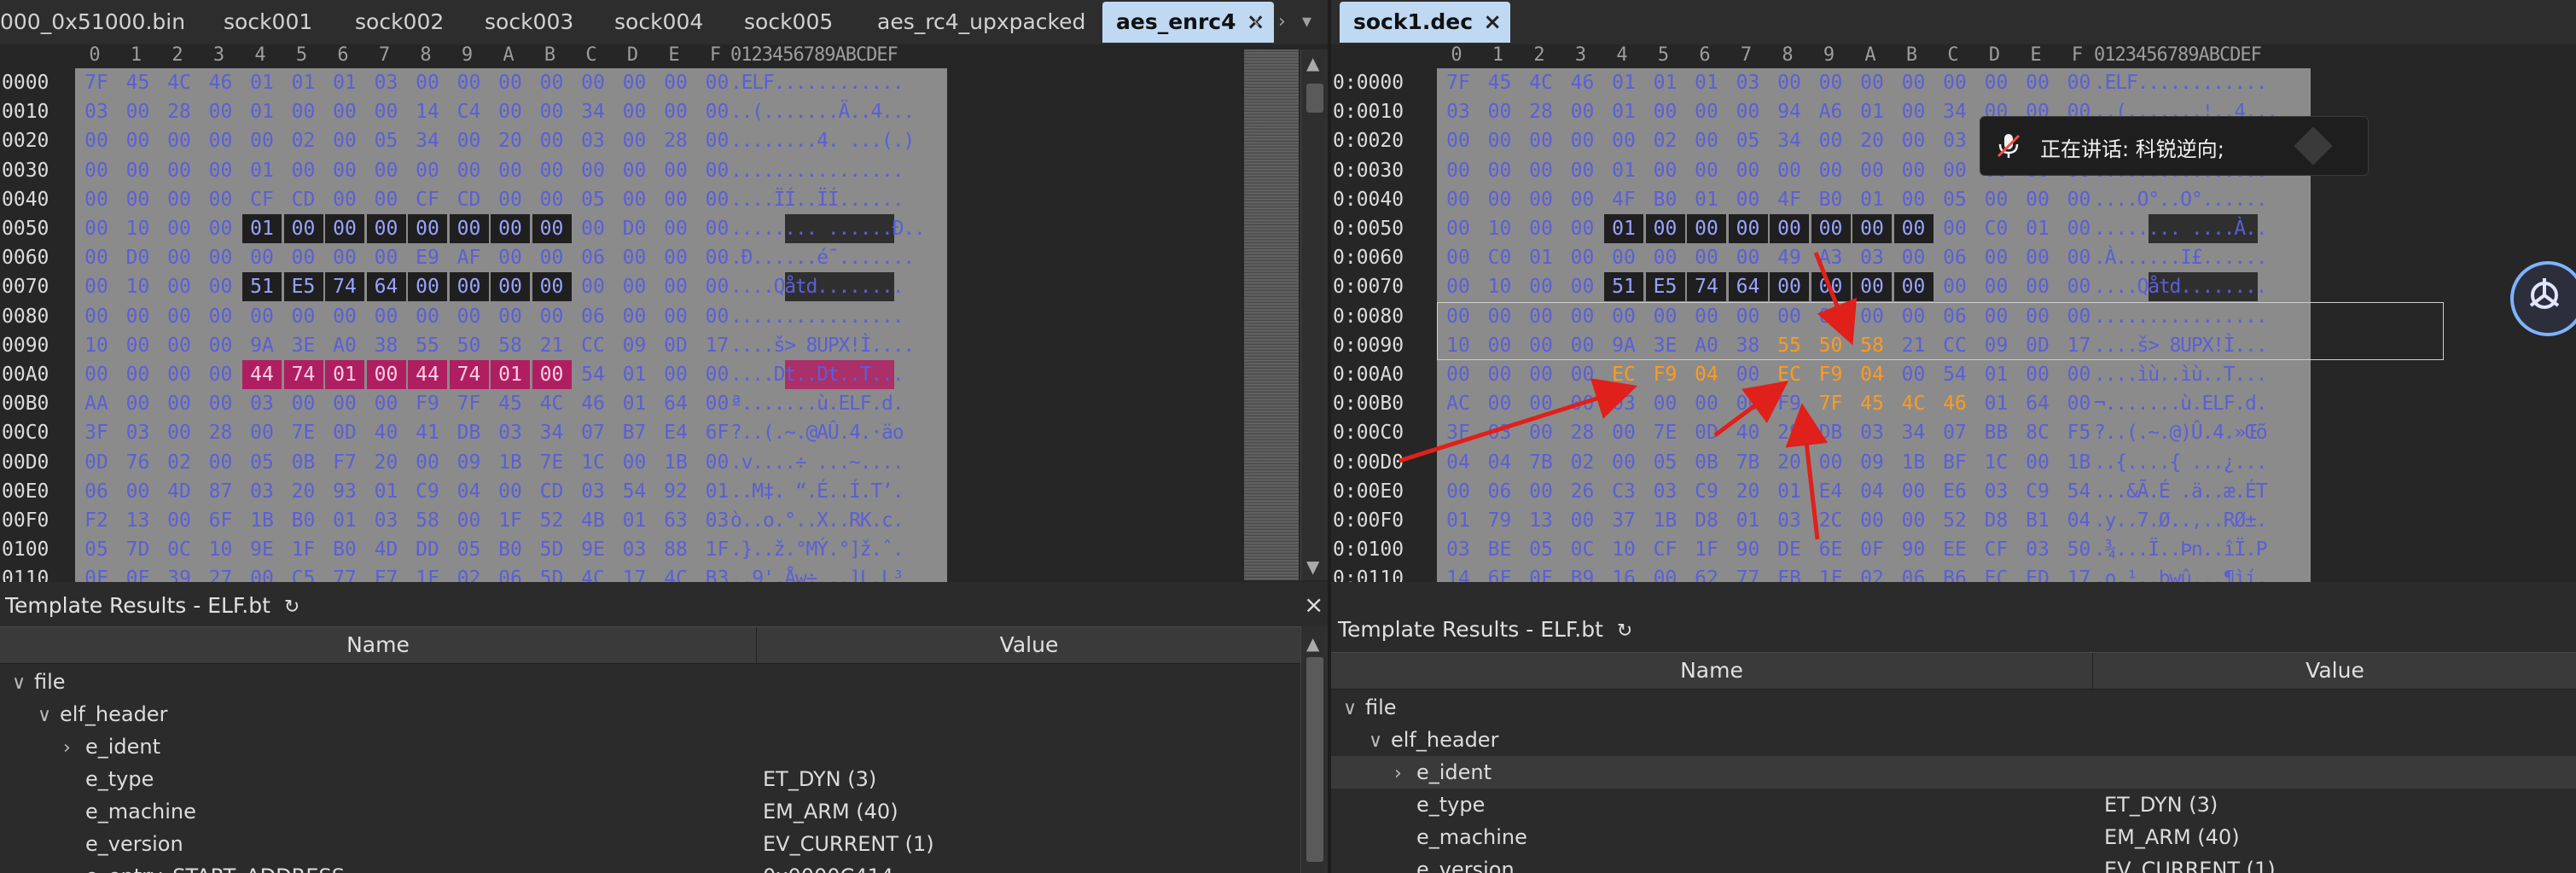 This screenshot has width=2576, height=873. I want to click on hex-byte: 40, so click(386, 433).